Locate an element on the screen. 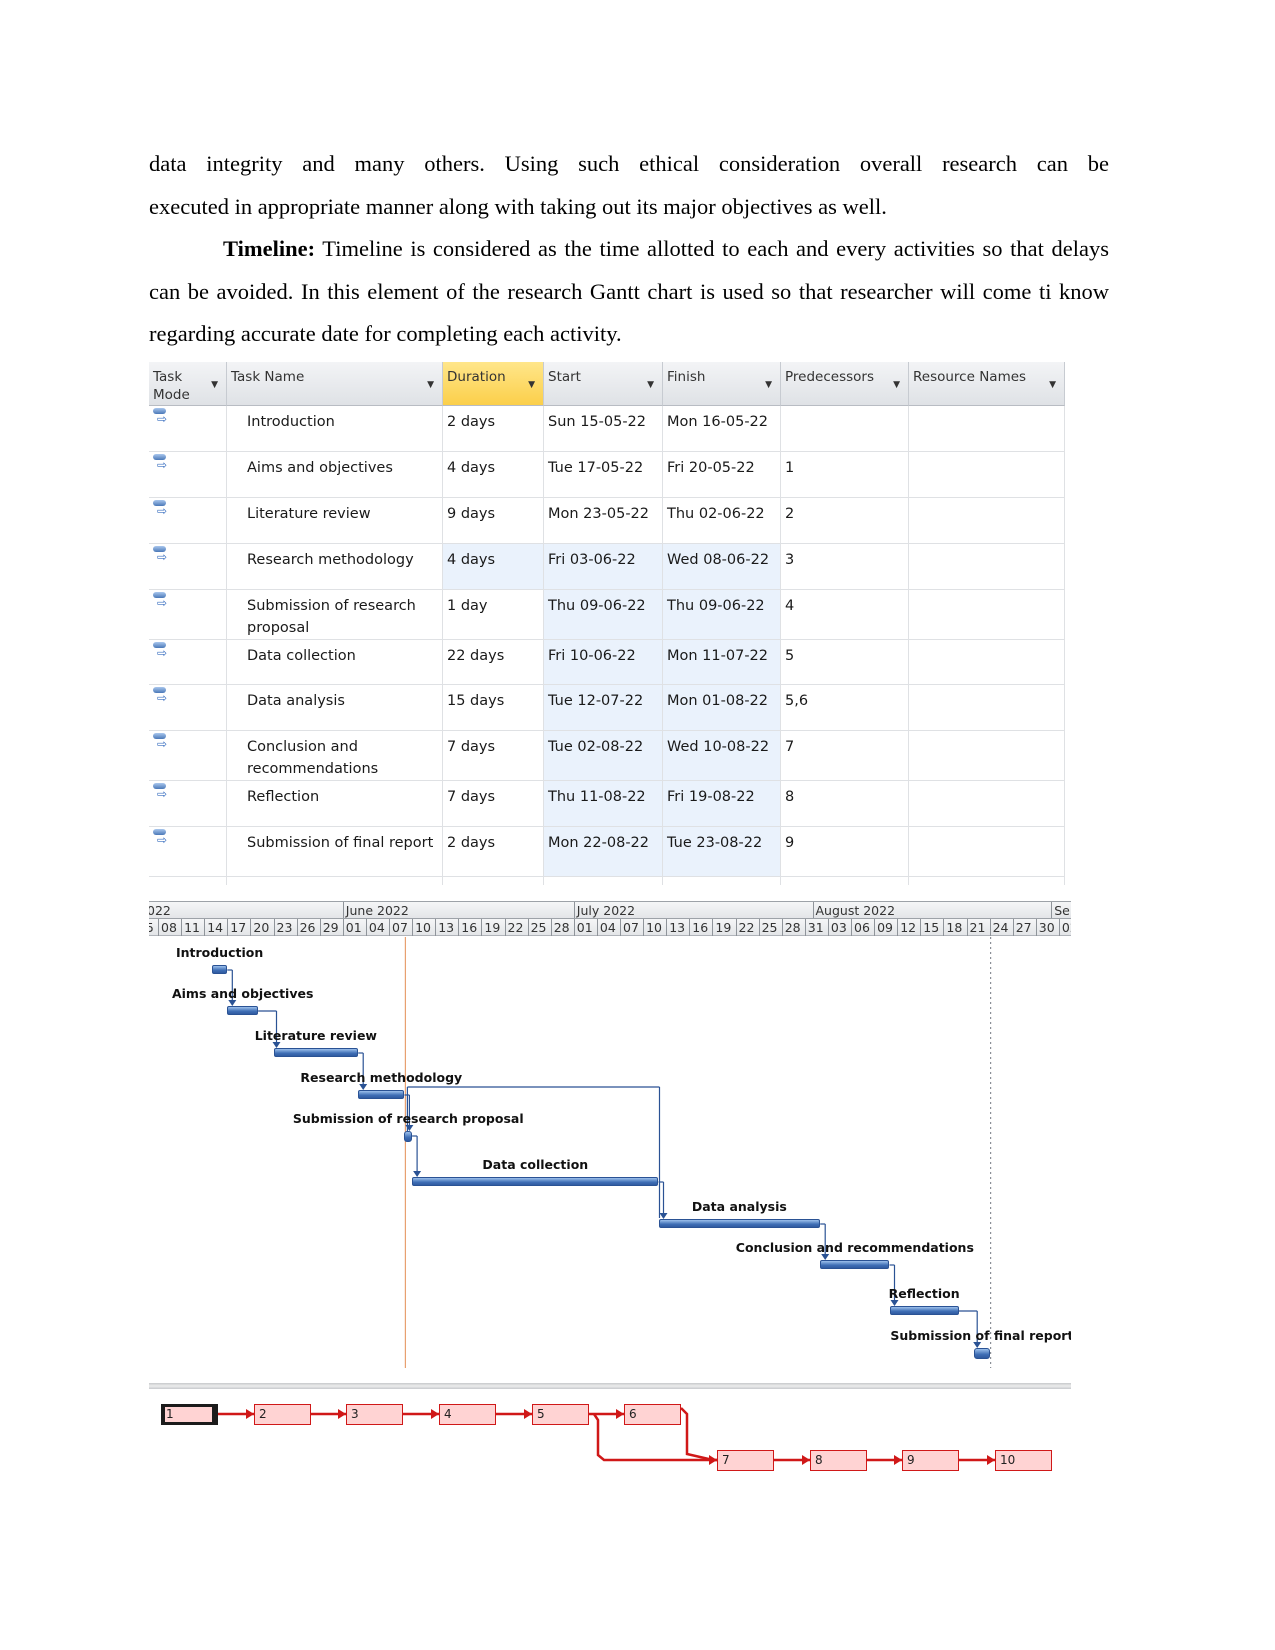 The height and width of the screenshot is (1650, 1275). network-node: 8 is located at coordinates (838, 1460).